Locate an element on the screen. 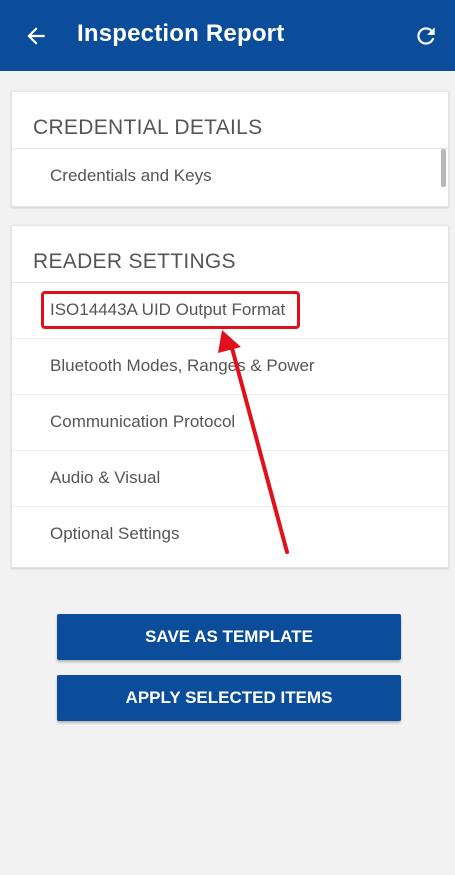  app-bar: Inspection Report is located at coordinates (227, 35).